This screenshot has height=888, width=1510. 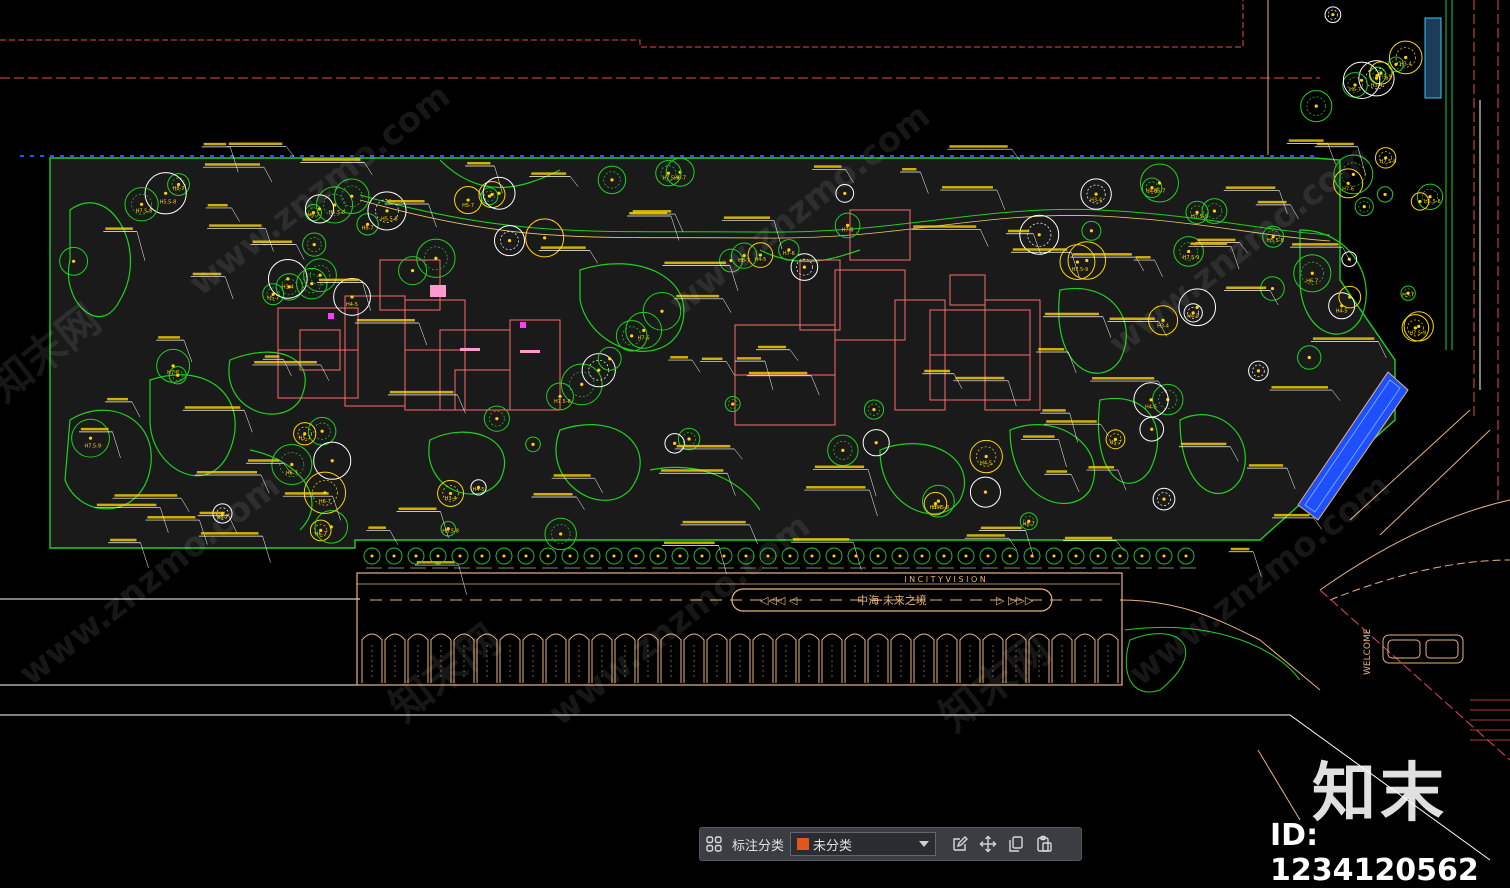 What do you see at coordinates (960, 844) in the screenshot?
I see `edit-icon` at bounding box center [960, 844].